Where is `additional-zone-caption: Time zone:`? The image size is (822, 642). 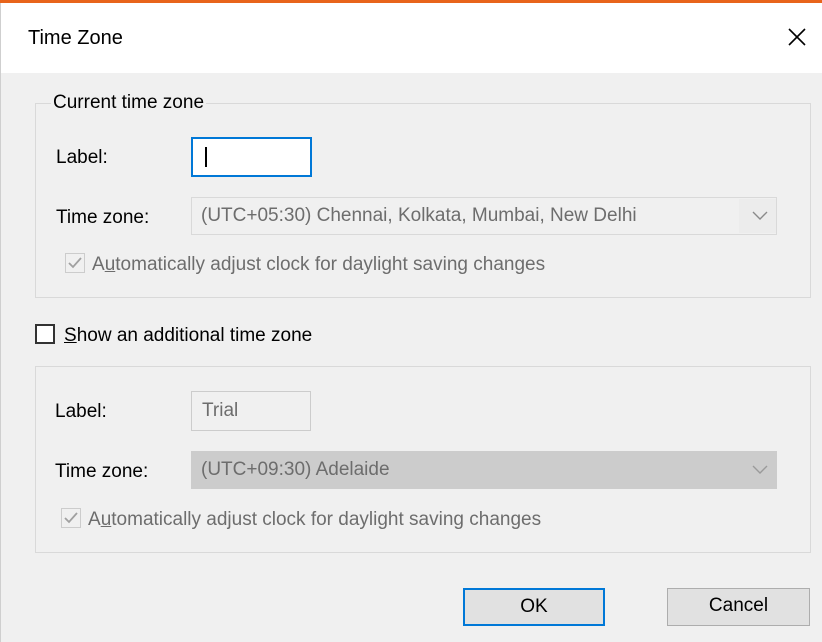 additional-zone-caption: Time zone: is located at coordinates (102, 471).